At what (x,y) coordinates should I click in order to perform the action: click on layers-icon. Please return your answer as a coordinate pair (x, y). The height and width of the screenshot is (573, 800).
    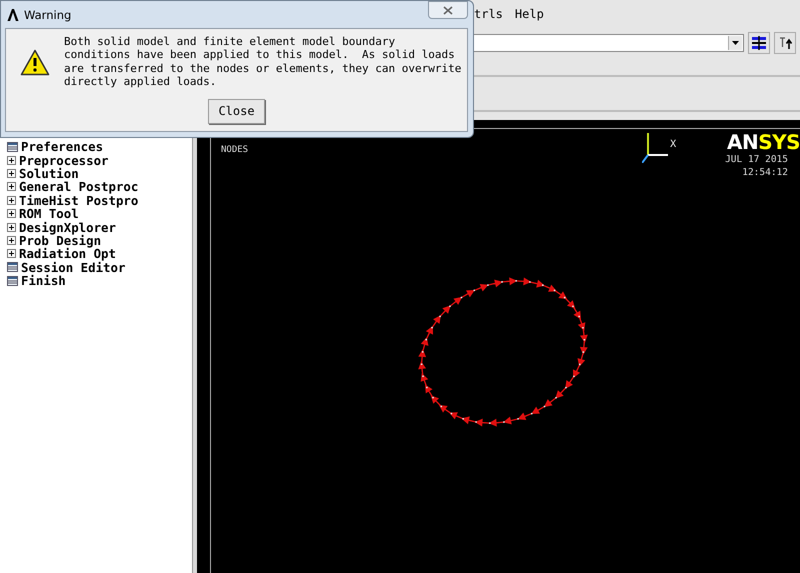
    Looking at the image, I should click on (759, 43).